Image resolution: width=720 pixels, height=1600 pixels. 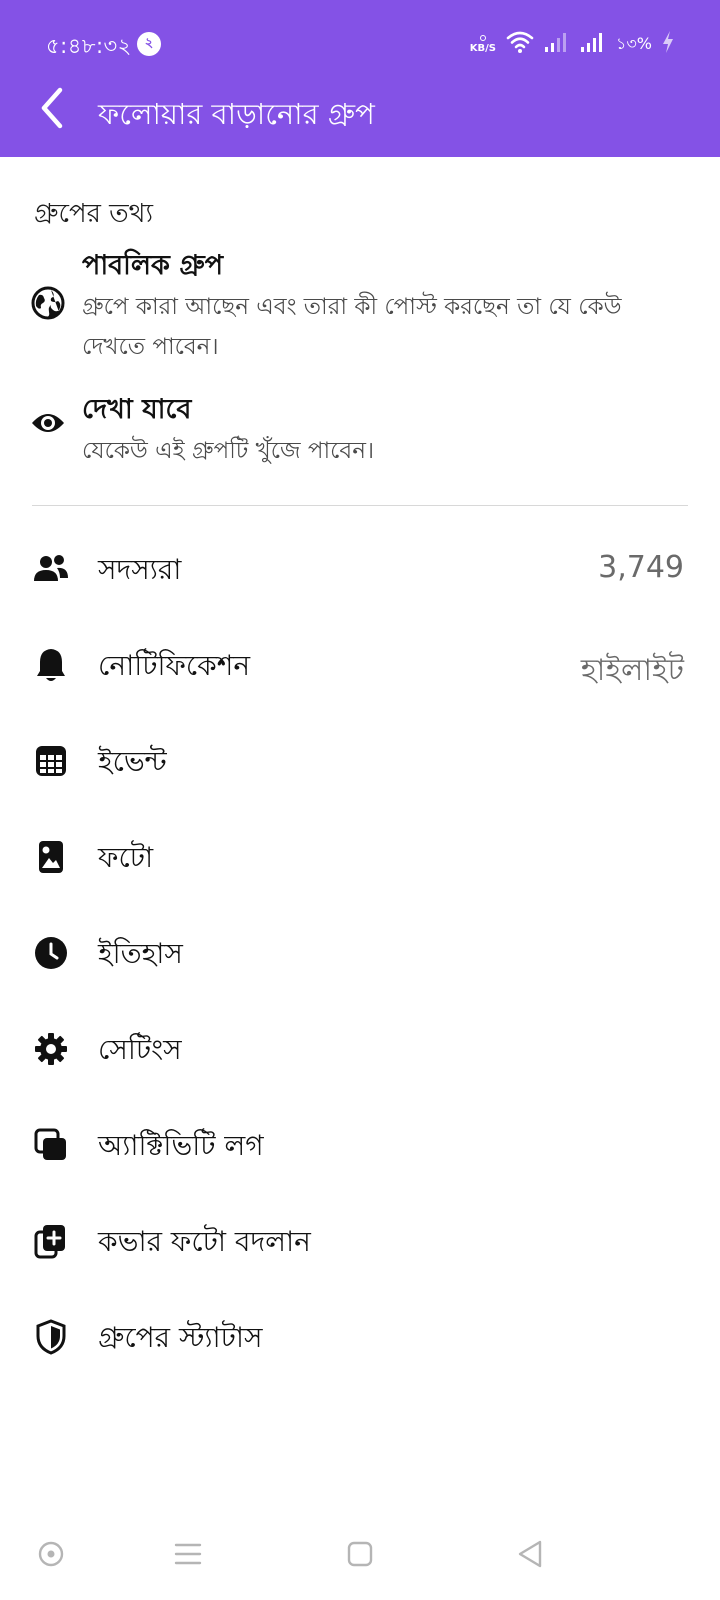 What do you see at coordinates (51, 1337) in the screenshot?
I see `shield-icon` at bounding box center [51, 1337].